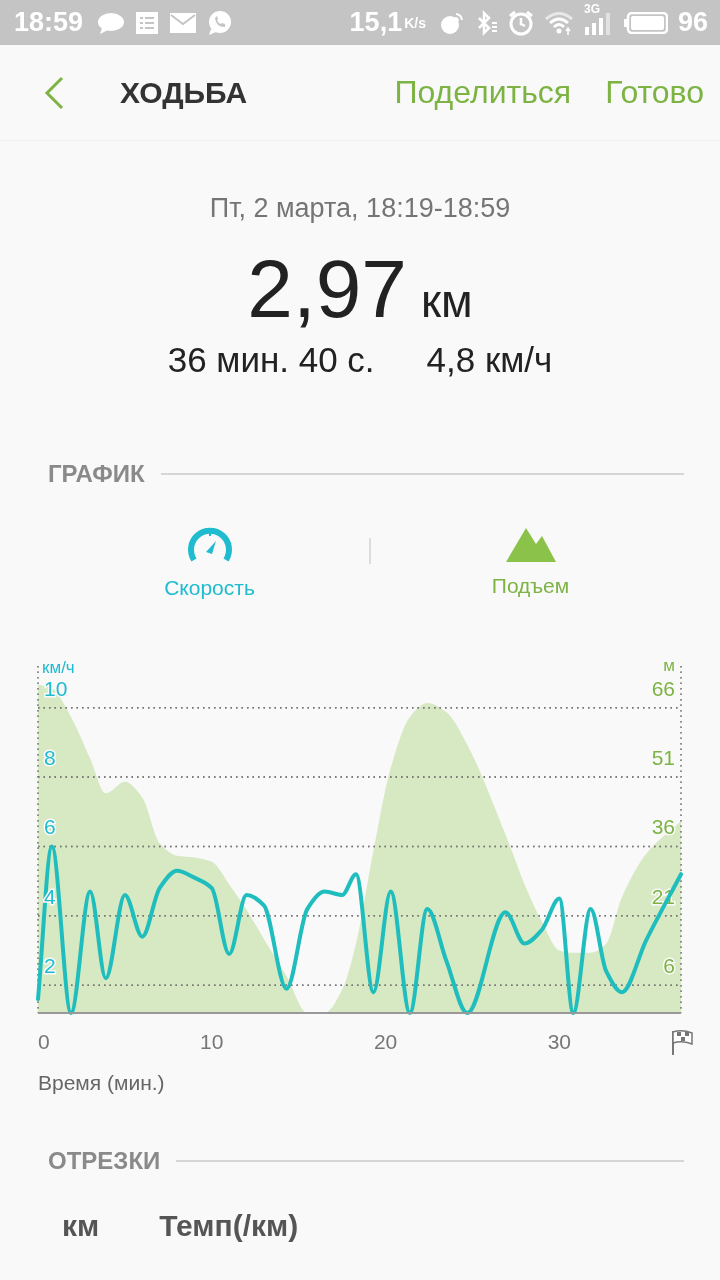 Image resolution: width=720 pixels, height=1280 pixels. Describe the element at coordinates (559, 1041) in the screenshot. I see `time-axis-label: 30` at that location.